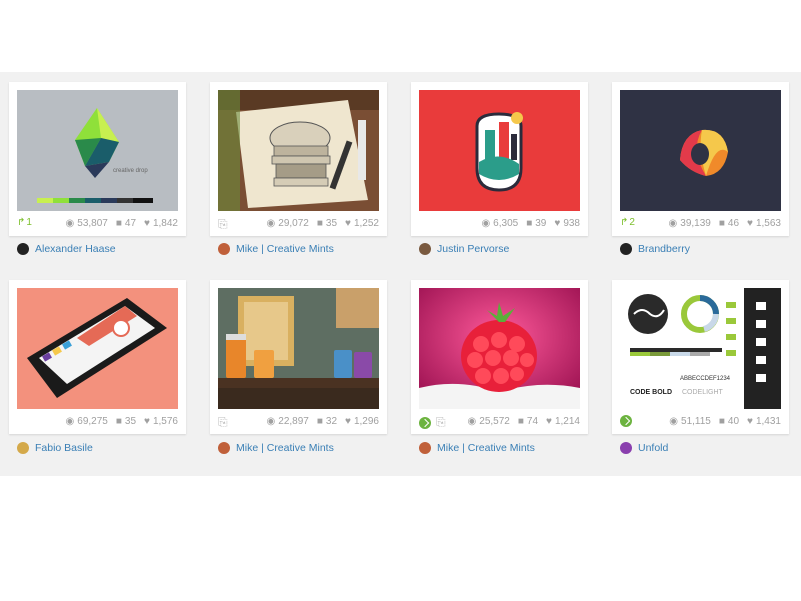  What do you see at coordinates (764, 223) in the screenshot?
I see `likes-stat: ♥ 1,563` at bounding box center [764, 223].